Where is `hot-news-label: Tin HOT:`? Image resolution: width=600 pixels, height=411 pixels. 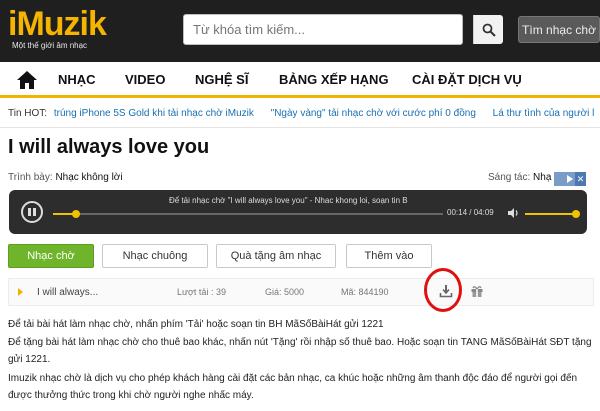 hot-news-label: Tin HOT: is located at coordinates (28, 113).